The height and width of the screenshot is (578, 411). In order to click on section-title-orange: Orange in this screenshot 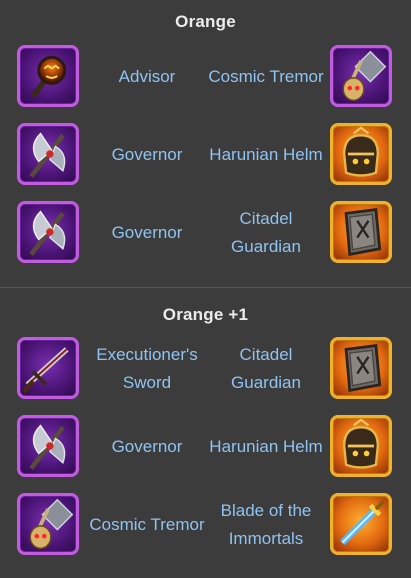, I will do `click(205, 21)`.